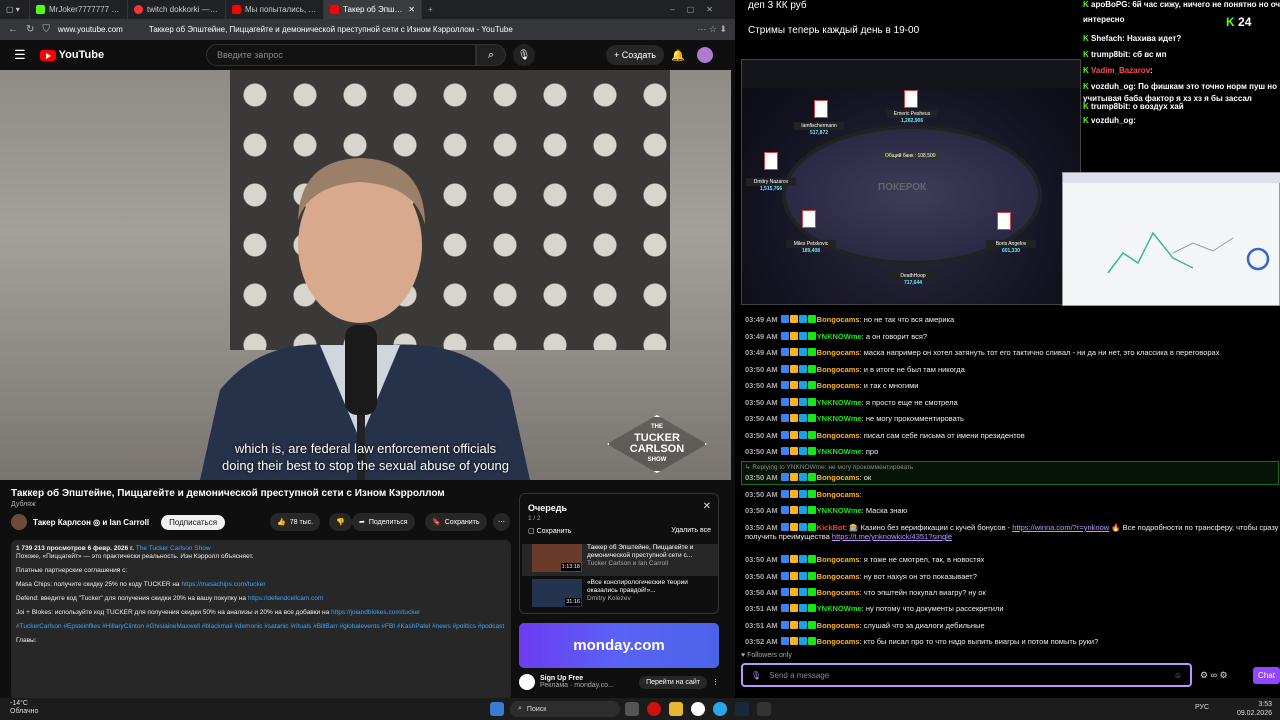 The image size is (1280, 720). Describe the element at coordinates (892, 536) in the screenshot. I see `chat-link: https://t.me/ynknowkick/4351?single` at that location.